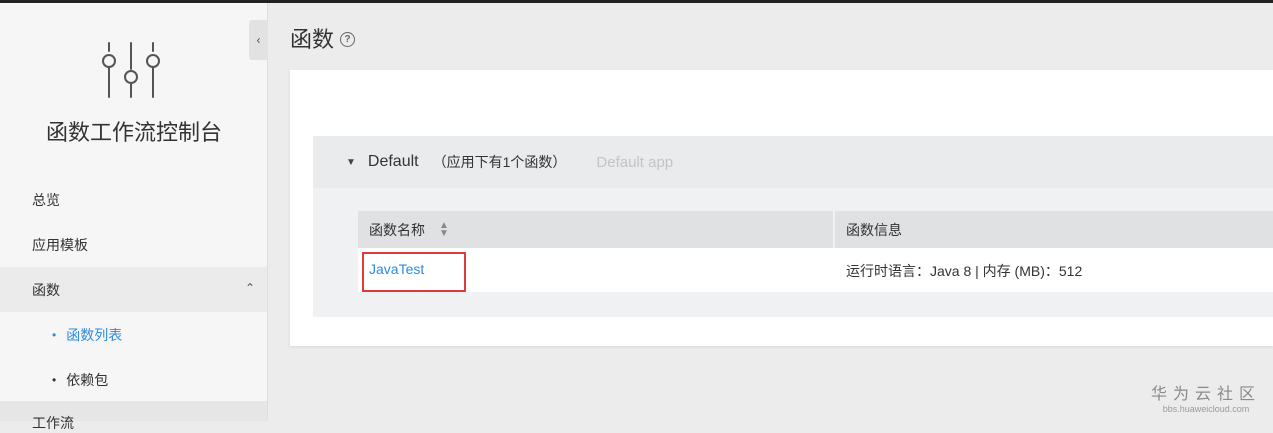  Describe the element at coordinates (133, 379) in the screenshot. I see `sidebar-subitem-dependencies: • 依赖包` at that location.